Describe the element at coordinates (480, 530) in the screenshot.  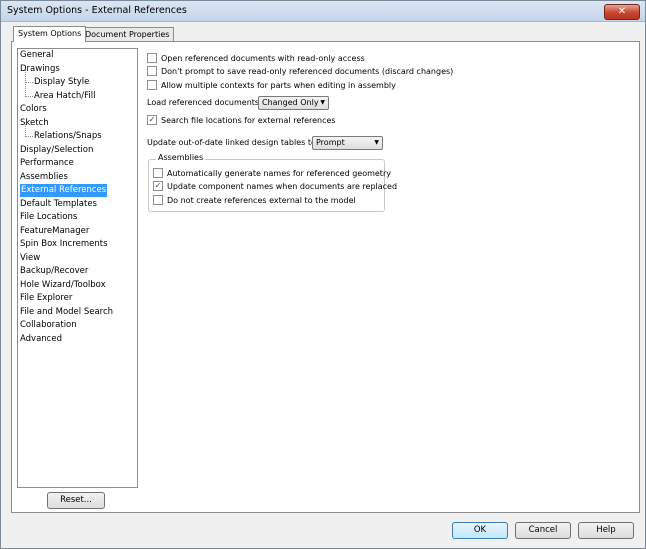
I see `ok-button: OK` at that location.